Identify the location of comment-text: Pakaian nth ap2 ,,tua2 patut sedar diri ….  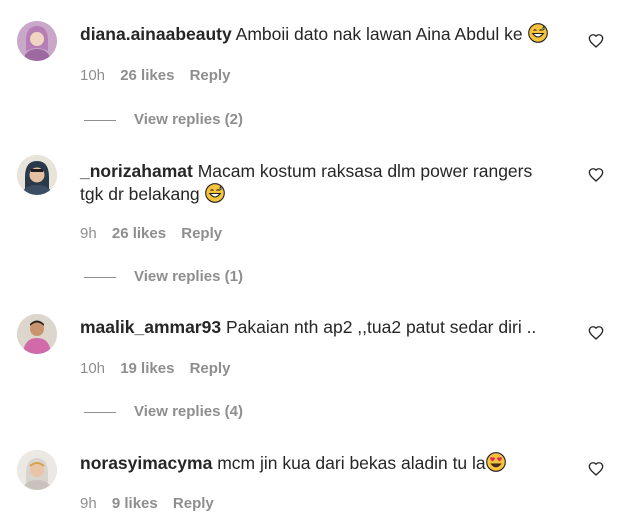
(381, 327).